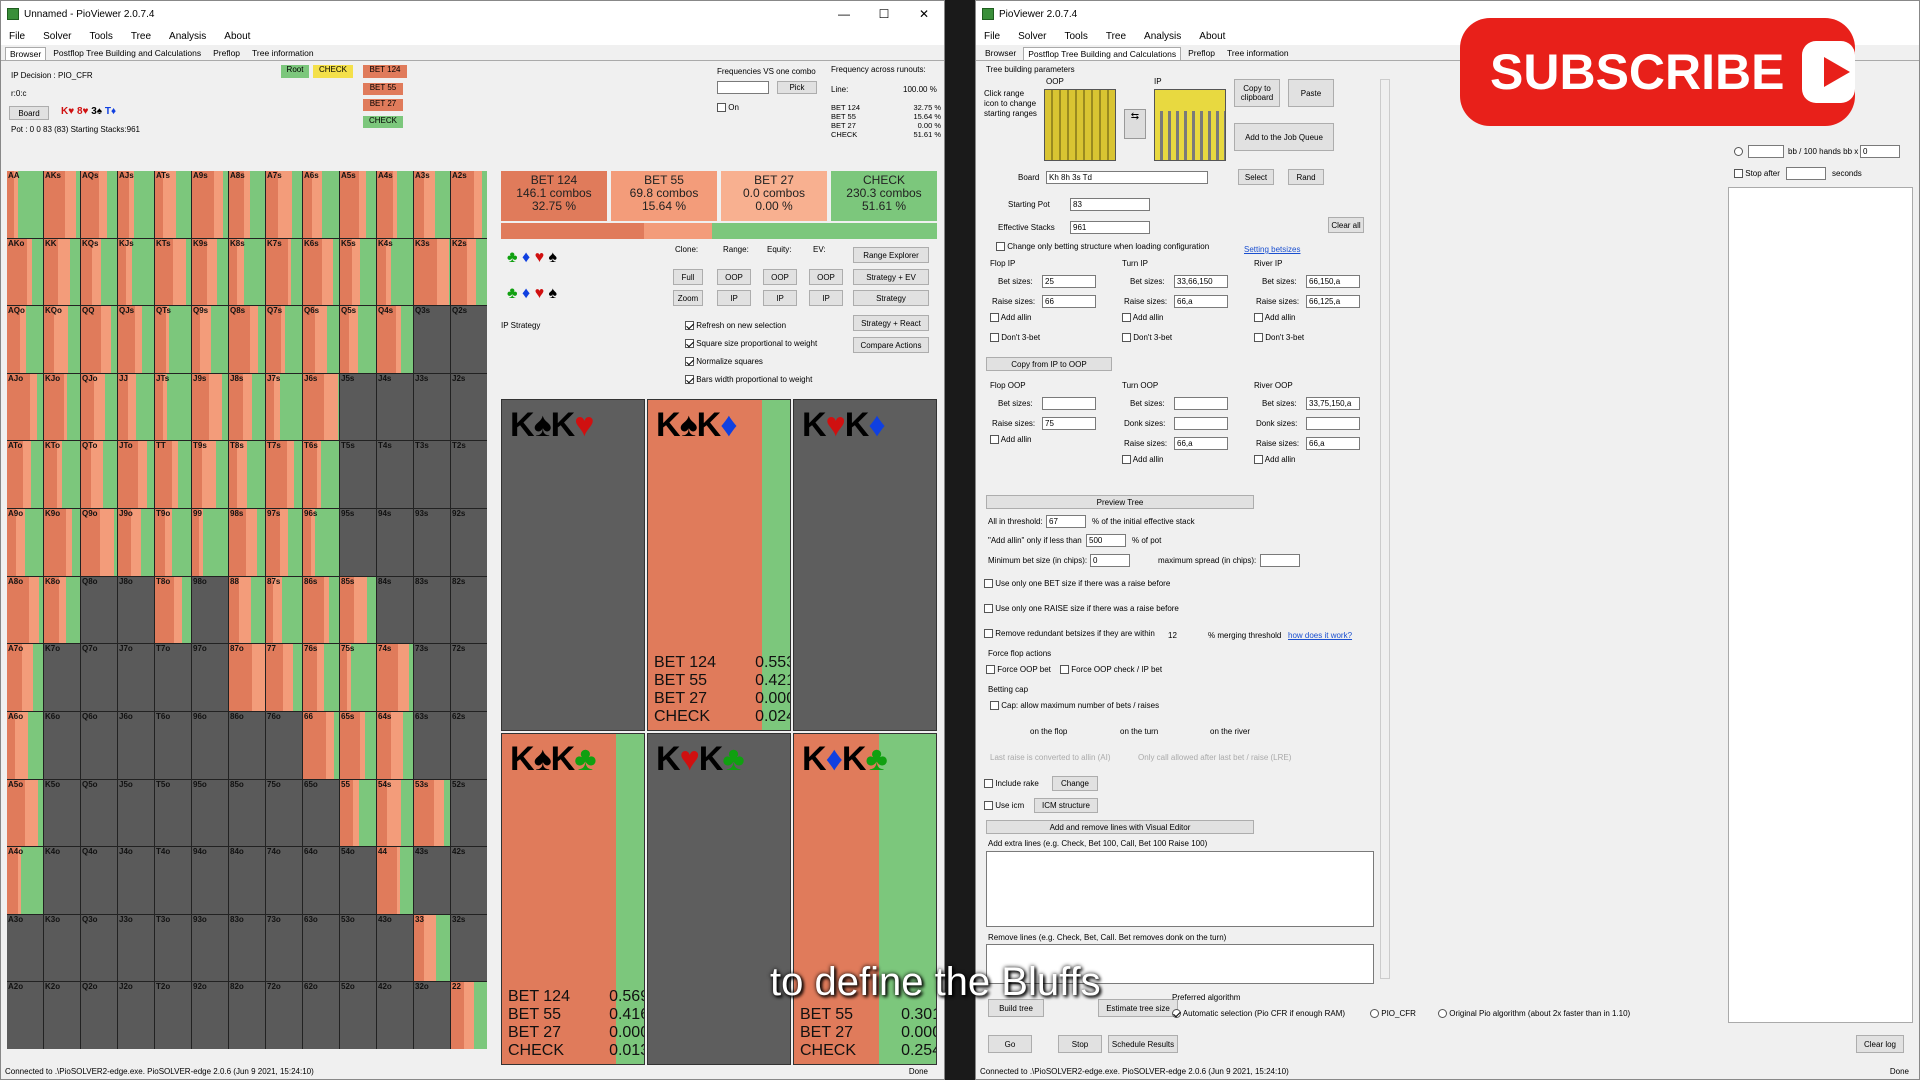 Image resolution: width=1920 pixels, height=1080 pixels. What do you see at coordinates (1075, 783) in the screenshot?
I see `change-rake-button: Change` at bounding box center [1075, 783].